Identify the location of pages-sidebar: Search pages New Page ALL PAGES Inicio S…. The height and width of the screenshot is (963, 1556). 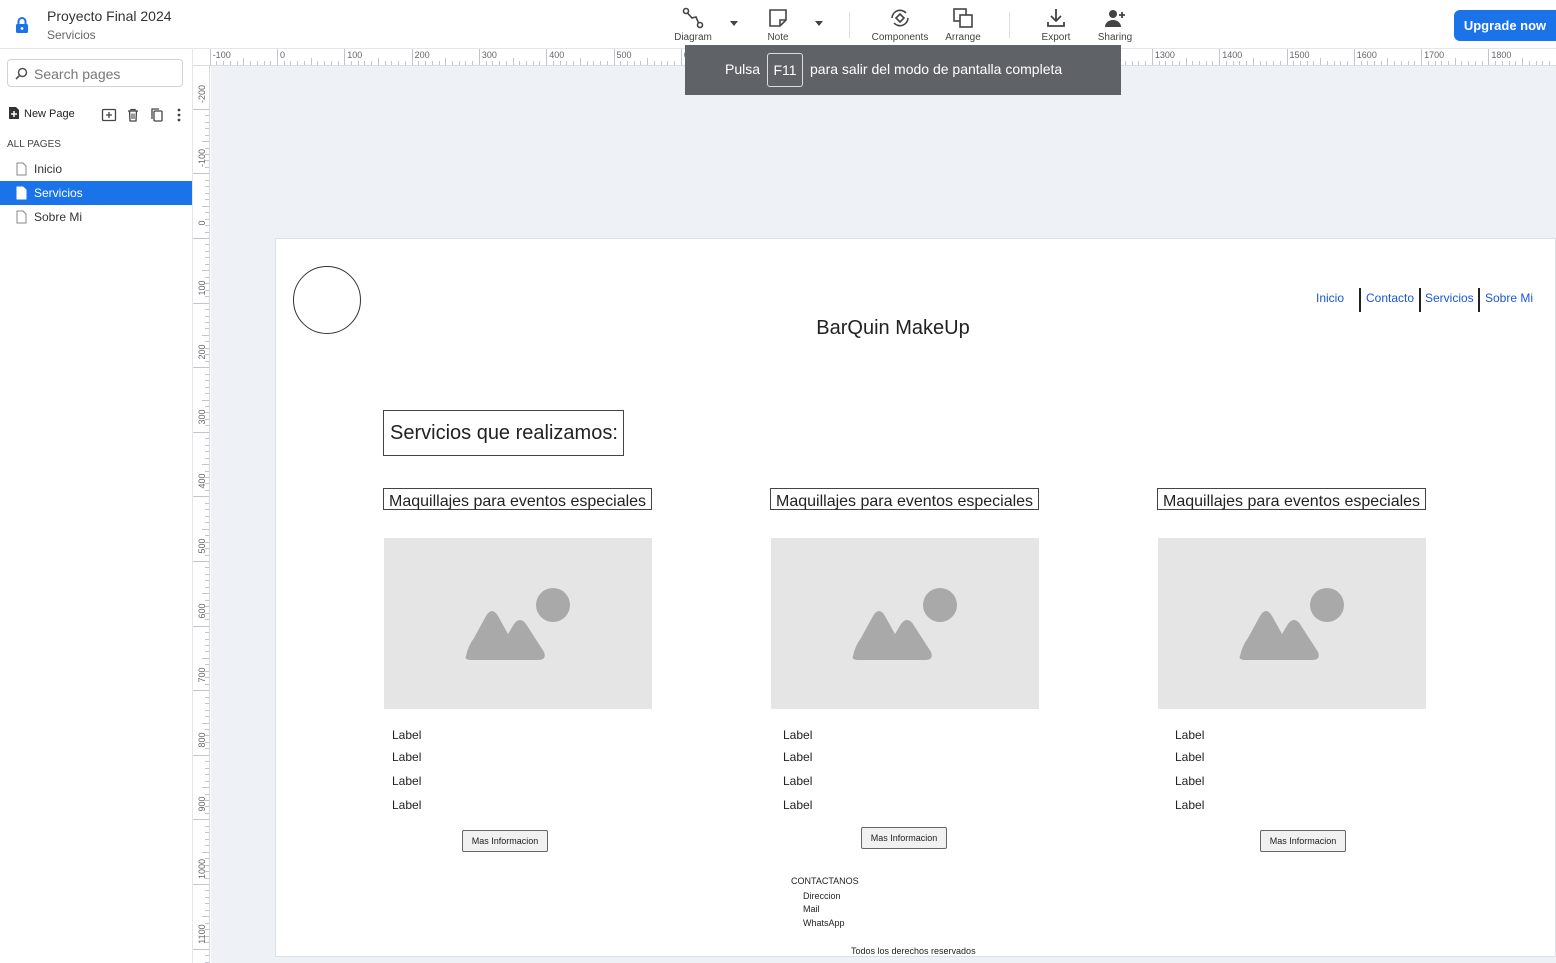
(96, 506).